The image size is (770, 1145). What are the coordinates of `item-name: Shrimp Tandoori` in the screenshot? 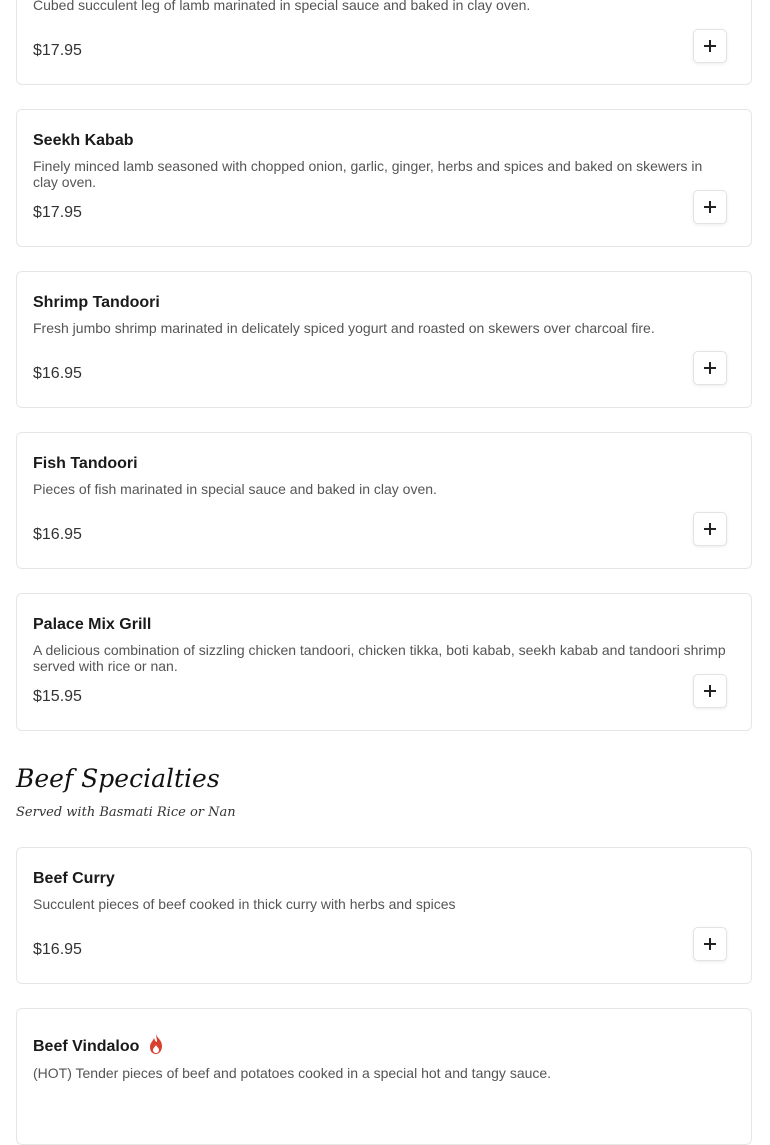 It's located at (96, 302).